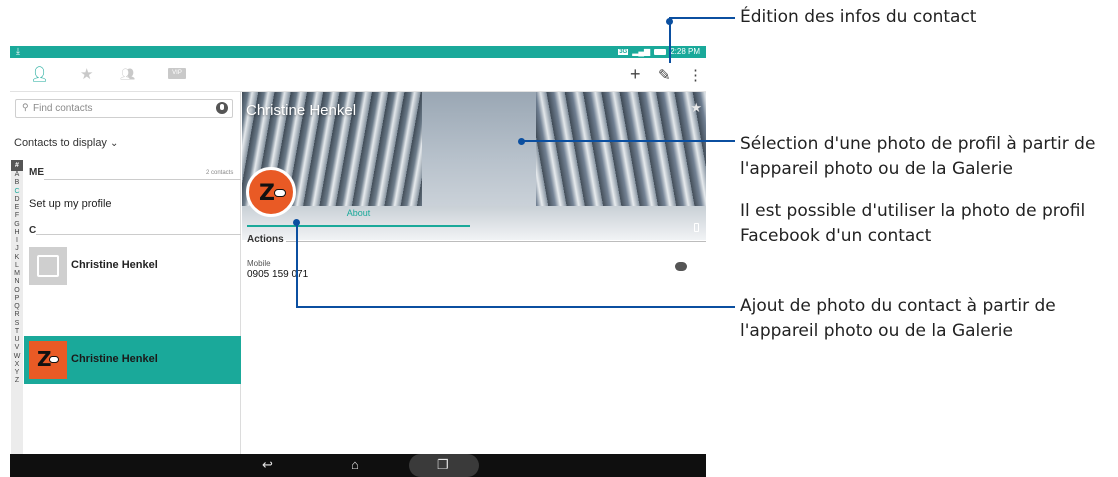 This screenshot has width=1118, height=477. I want to click on contact-card-icon, so click(48, 266).